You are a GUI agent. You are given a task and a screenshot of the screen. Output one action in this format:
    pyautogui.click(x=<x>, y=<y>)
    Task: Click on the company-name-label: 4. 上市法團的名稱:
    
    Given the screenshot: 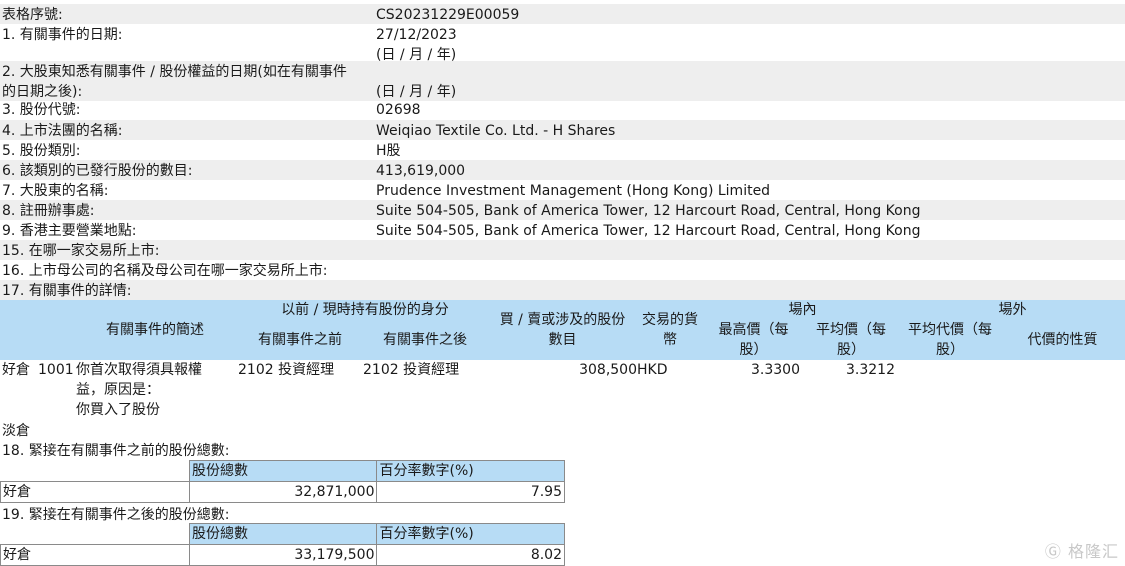 What is the action you would take?
    pyautogui.click(x=62, y=131)
    